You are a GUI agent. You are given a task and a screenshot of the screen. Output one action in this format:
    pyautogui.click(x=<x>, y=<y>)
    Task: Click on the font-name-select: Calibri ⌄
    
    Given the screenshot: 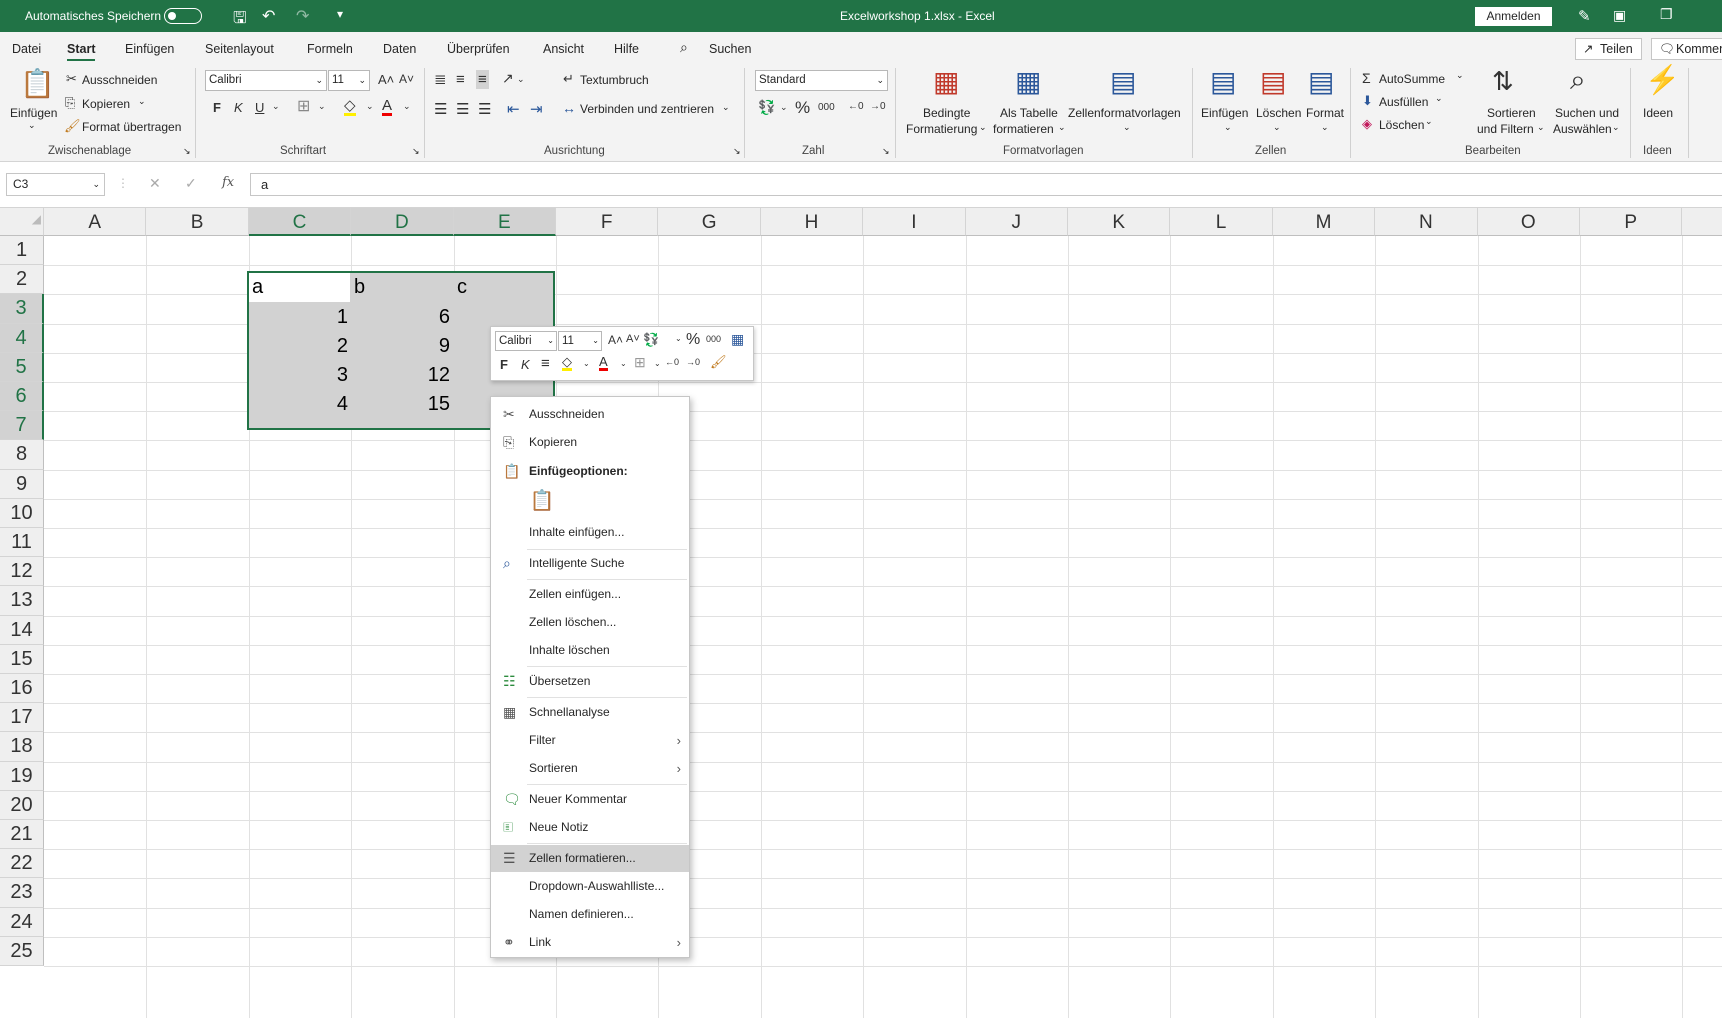 What is the action you would take?
    pyautogui.click(x=266, y=80)
    